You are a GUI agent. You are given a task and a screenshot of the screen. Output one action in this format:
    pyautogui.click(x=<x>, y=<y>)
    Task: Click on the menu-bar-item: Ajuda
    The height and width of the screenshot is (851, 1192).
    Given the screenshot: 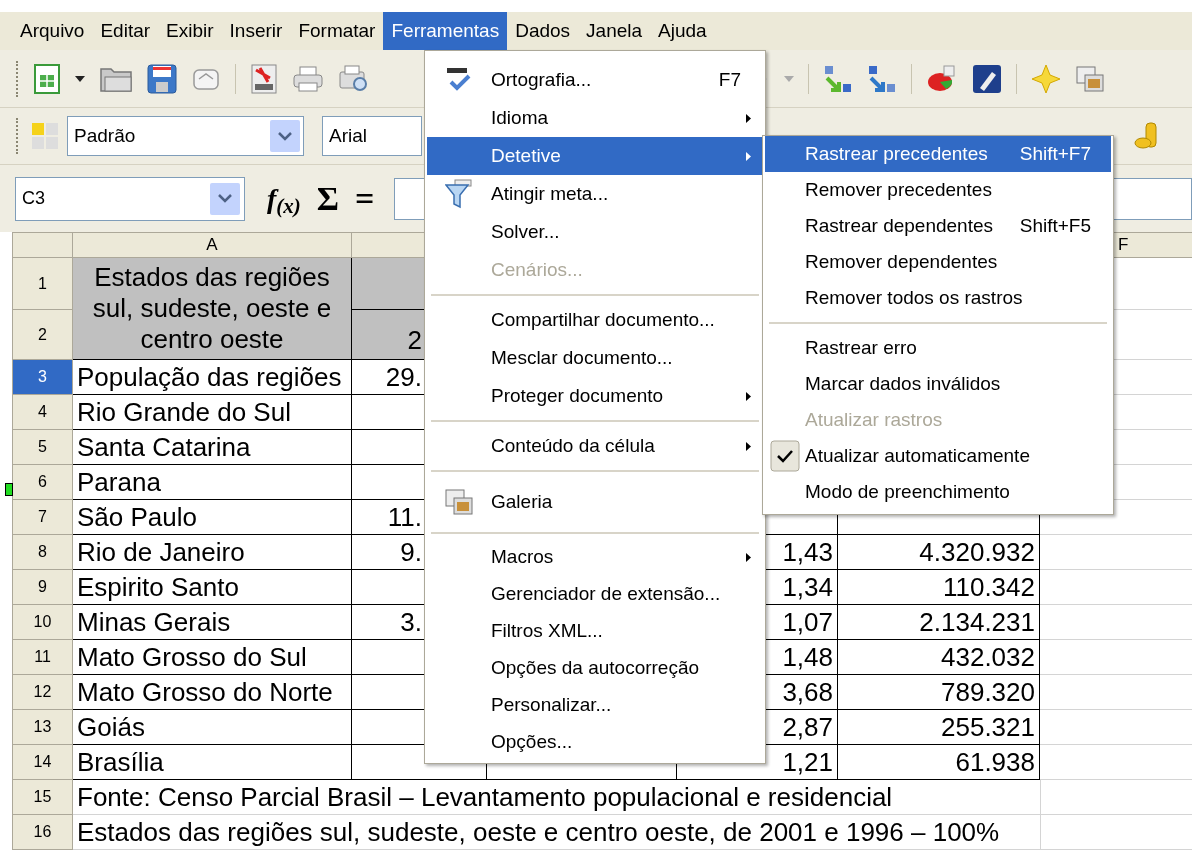 What is the action you would take?
    pyautogui.click(x=682, y=31)
    